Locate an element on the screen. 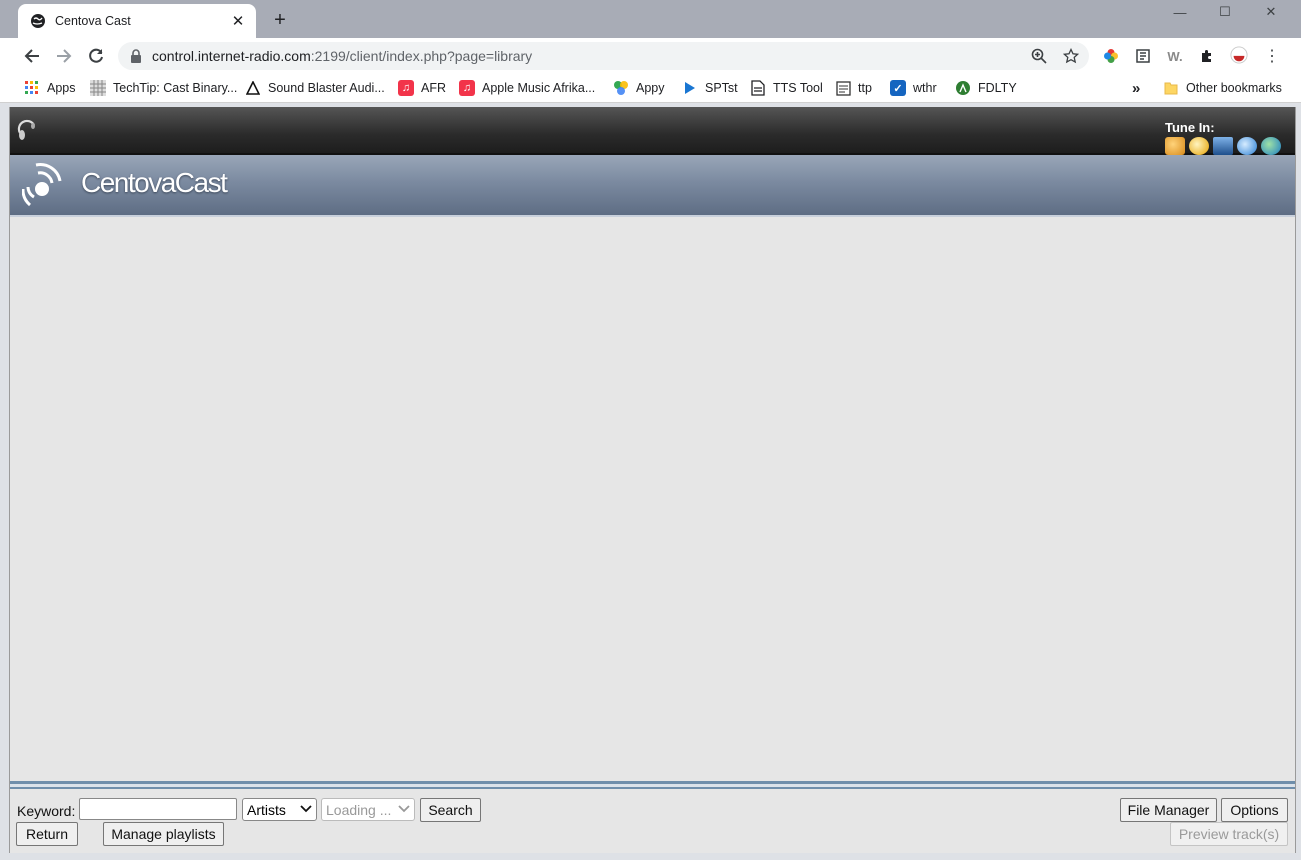 This screenshot has height=860, width=1301. tune-in-players is located at coordinates (1223, 146).